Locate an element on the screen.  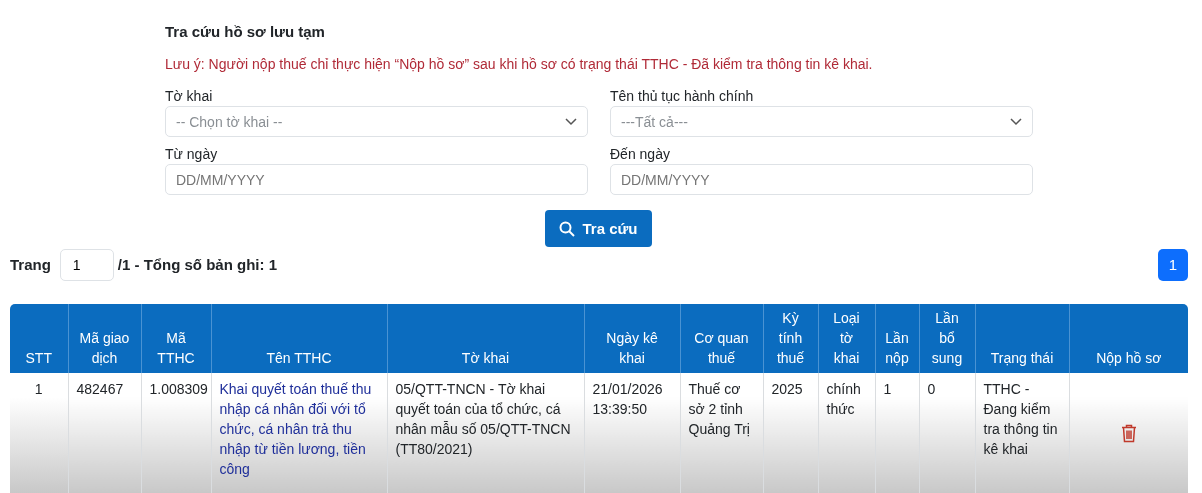
dropdown: ---Tất cả--- is located at coordinates (821, 121).